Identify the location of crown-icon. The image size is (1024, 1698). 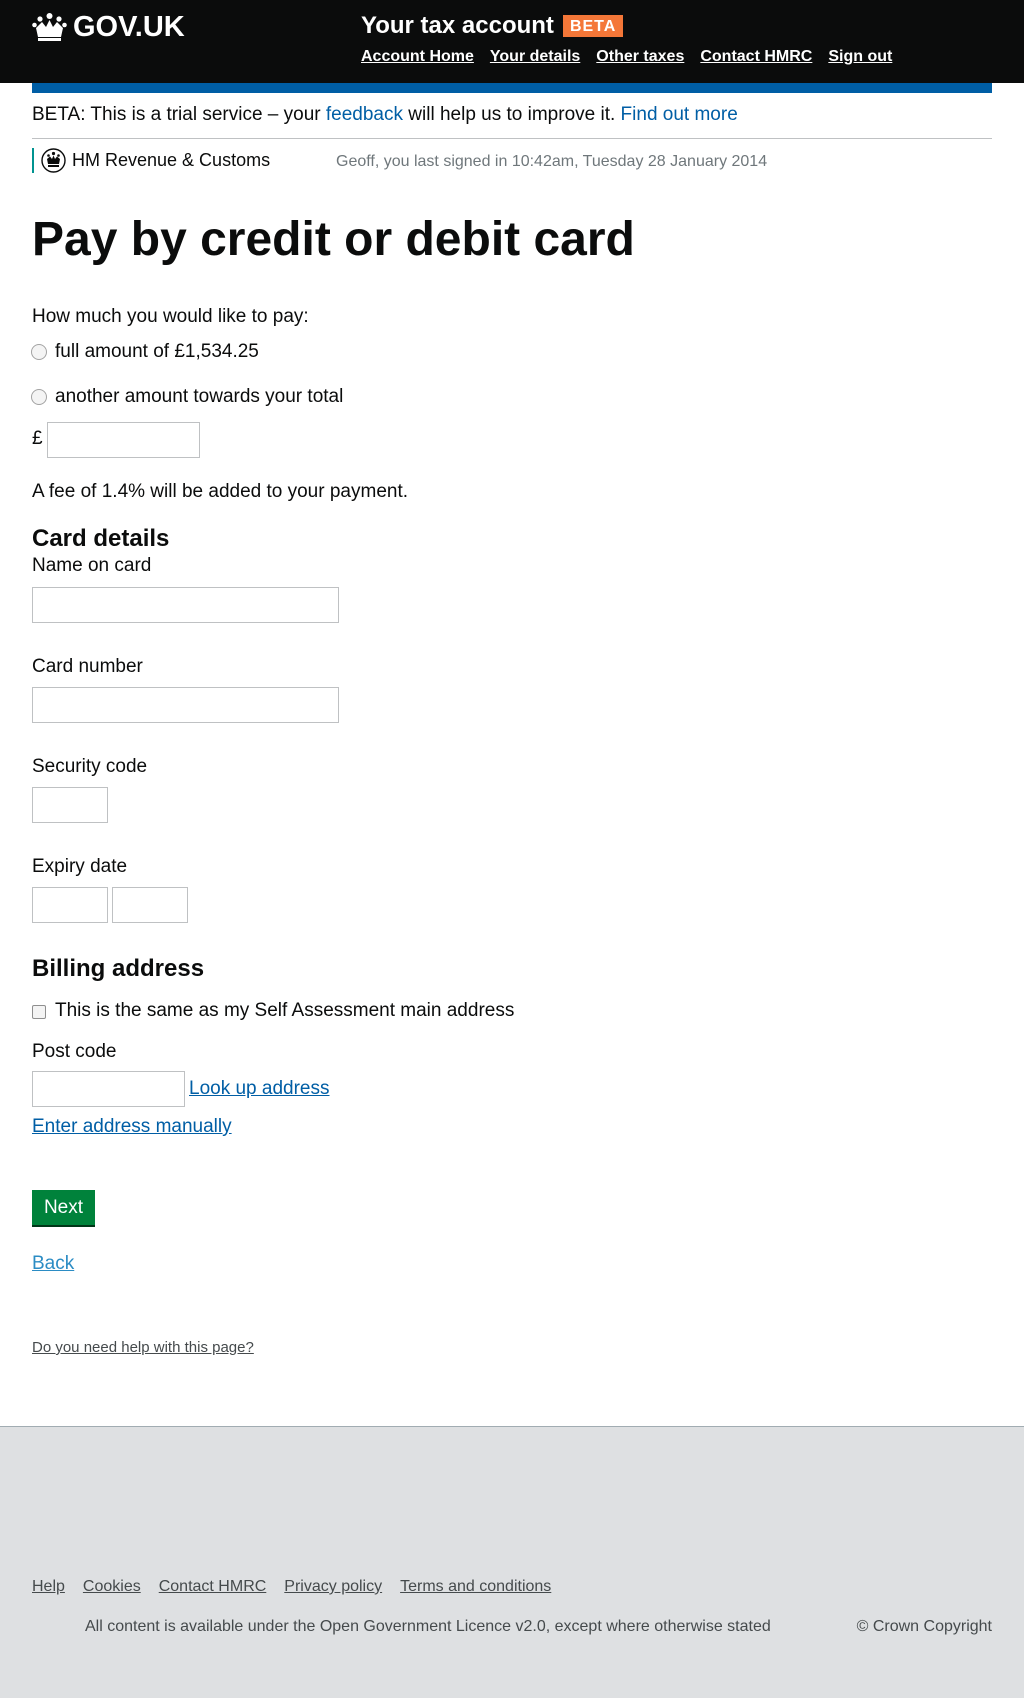
(49, 27).